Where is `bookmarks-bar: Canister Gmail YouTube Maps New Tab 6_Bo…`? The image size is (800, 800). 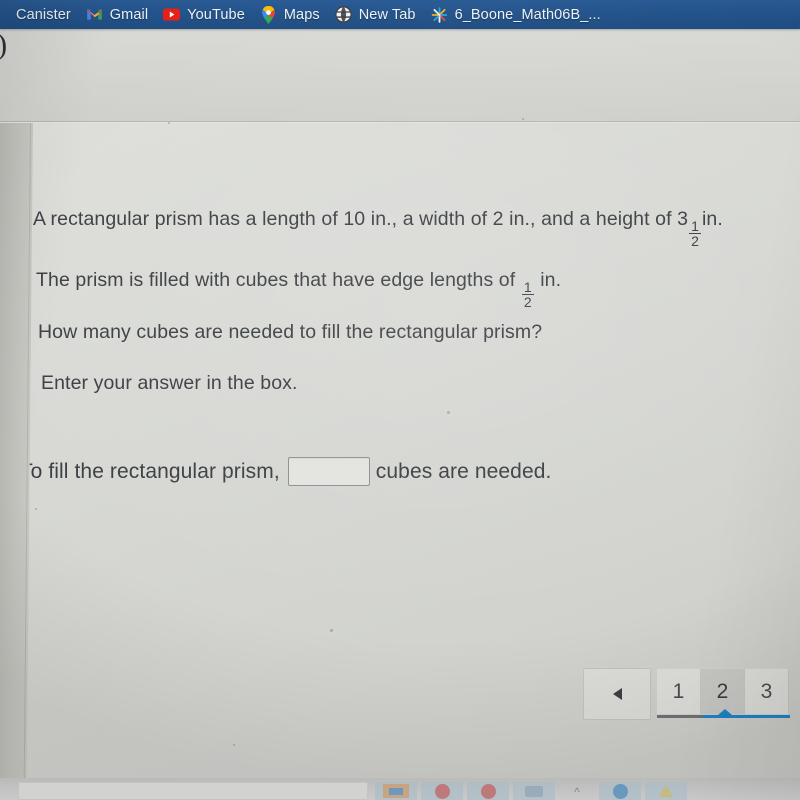 bookmarks-bar: Canister Gmail YouTube Maps New Tab 6_Bo… is located at coordinates (400, 14).